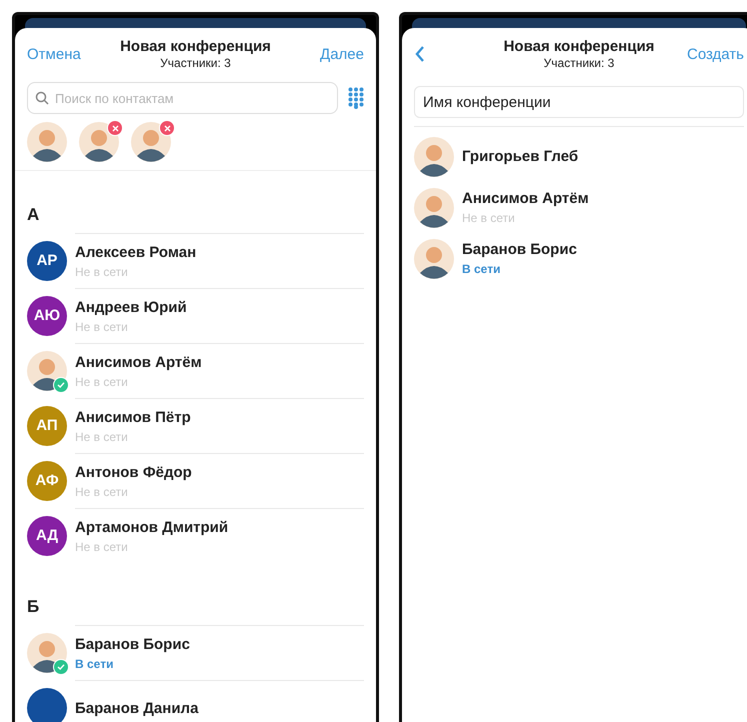 The height and width of the screenshot is (722, 747). Describe the element at coordinates (137, 708) in the screenshot. I see `contact-name: Баранов Данила` at that location.